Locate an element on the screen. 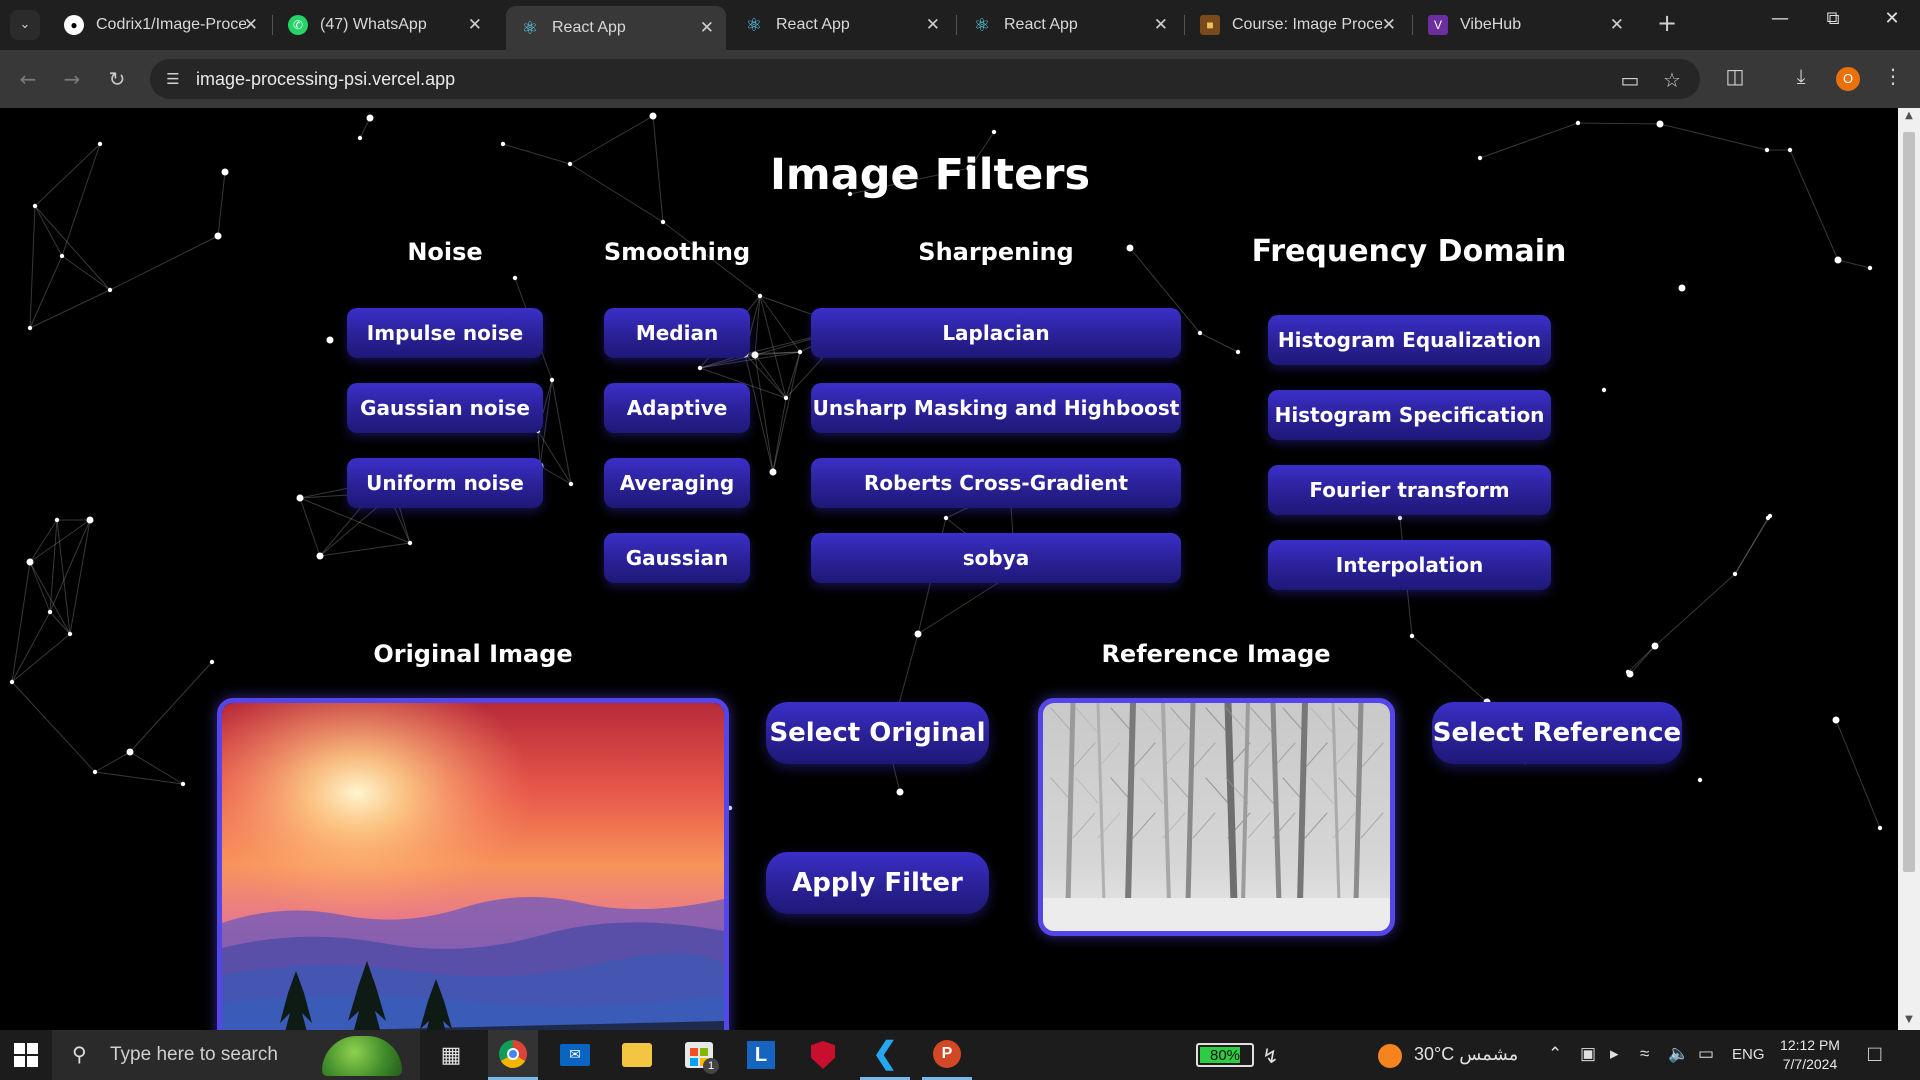  frequency-domain-heading: Frequency Domain is located at coordinates (1409, 251).